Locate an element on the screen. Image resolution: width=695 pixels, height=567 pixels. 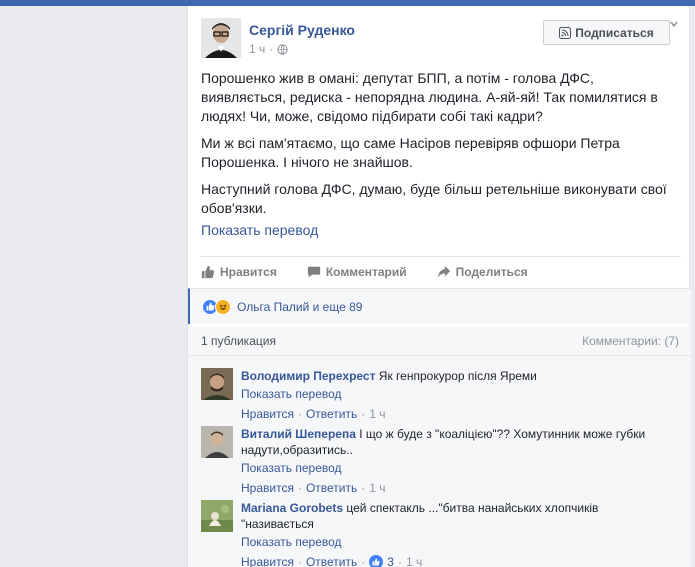
comments-header: 1 публикация Комментарии: (7) is located at coordinates (439, 341).